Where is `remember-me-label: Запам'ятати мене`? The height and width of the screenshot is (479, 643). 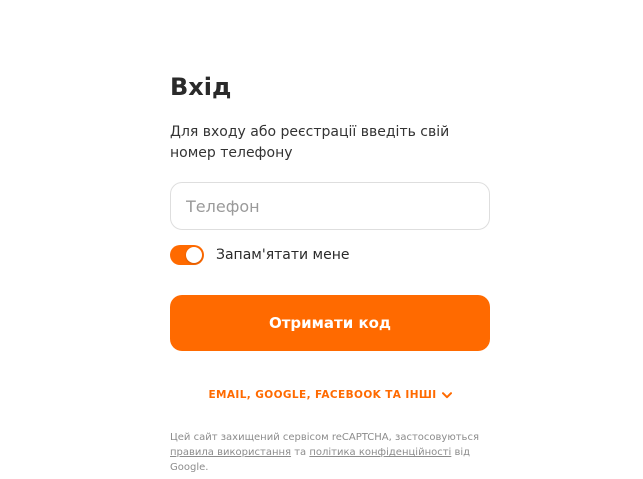
remember-me-label: Запам'ятати мене is located at coordinates (283, 255).